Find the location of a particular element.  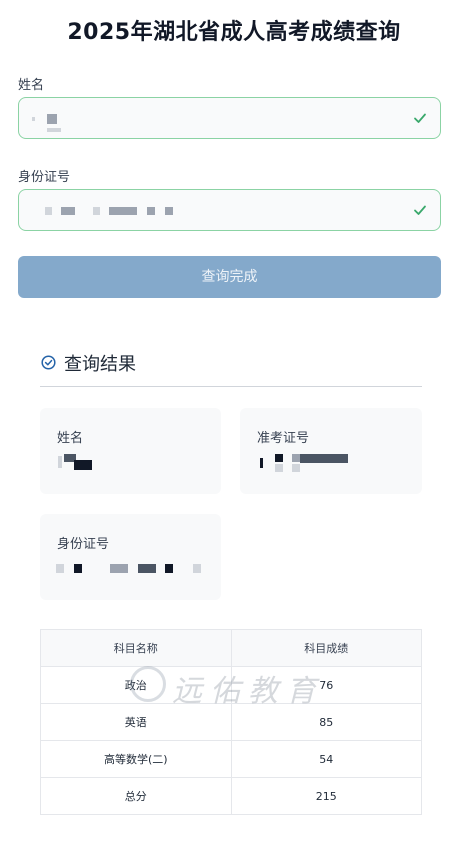

check-circle-icon is located at coordinates (48, 362).